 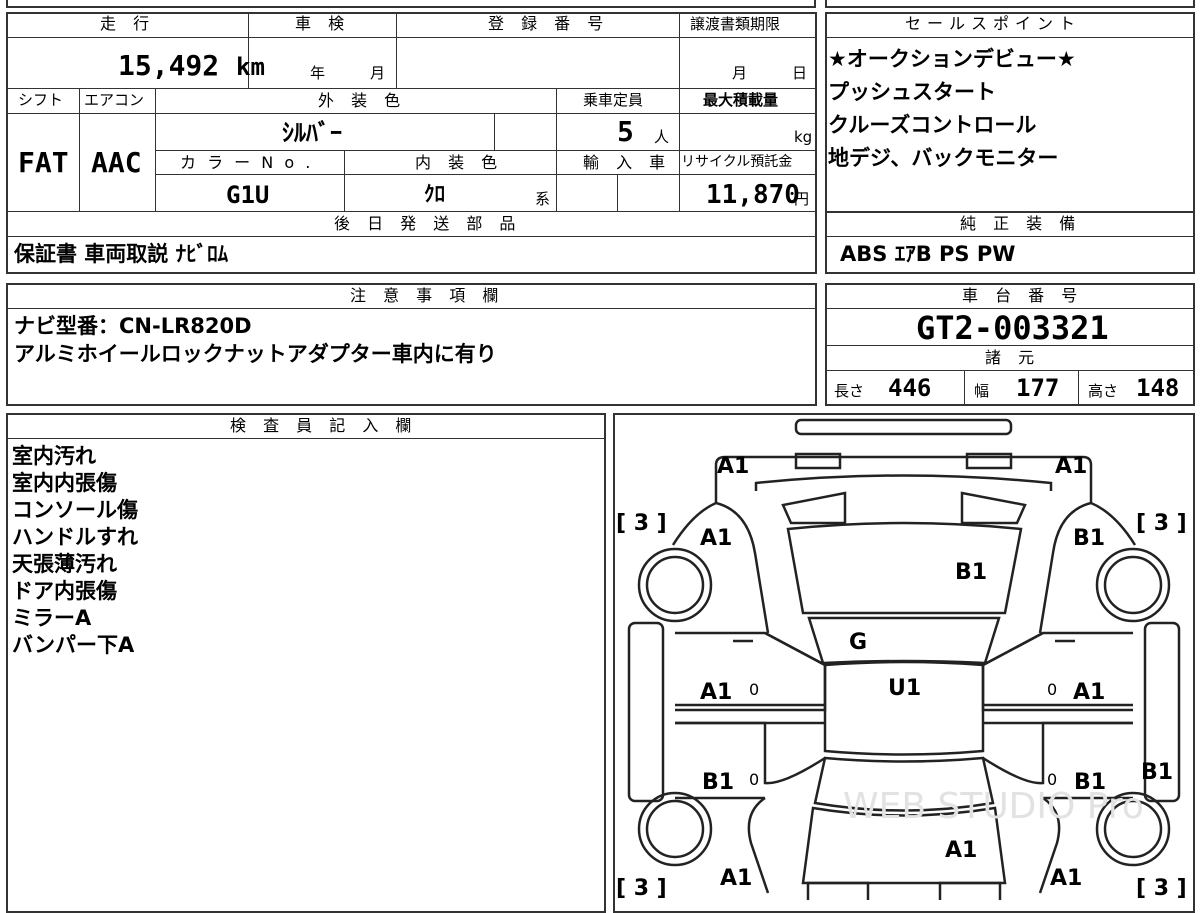 I want to click on inspector-note: 室内内張傷, so click(x=64, y=483).